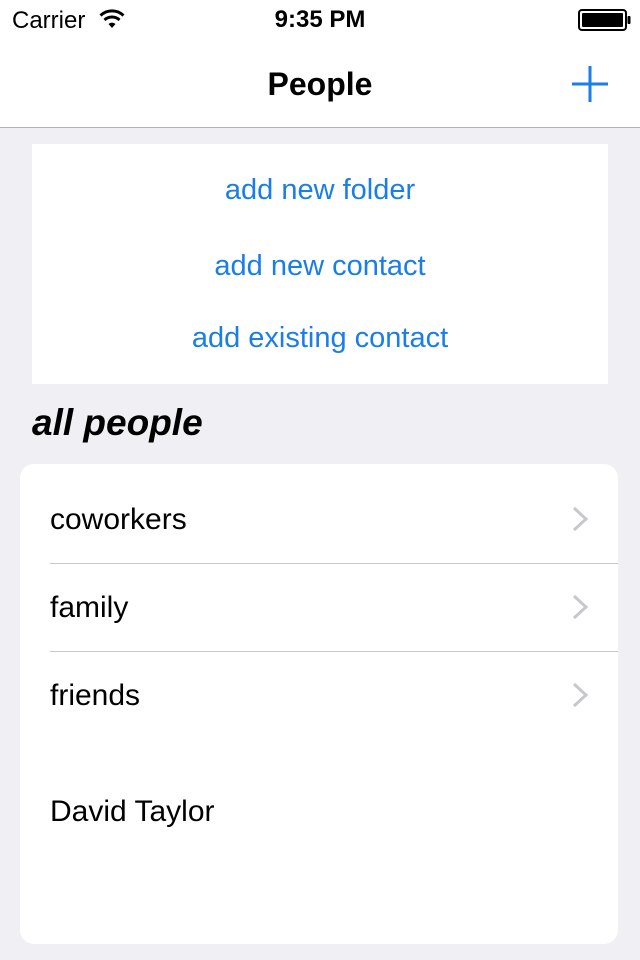 Image resolution: width=640 pixels, height=960 pixels. What do you see at coordinates (319, 815) in the screenshot?
I see `contact-row: David Taylor` at bounding box center [319, 815].